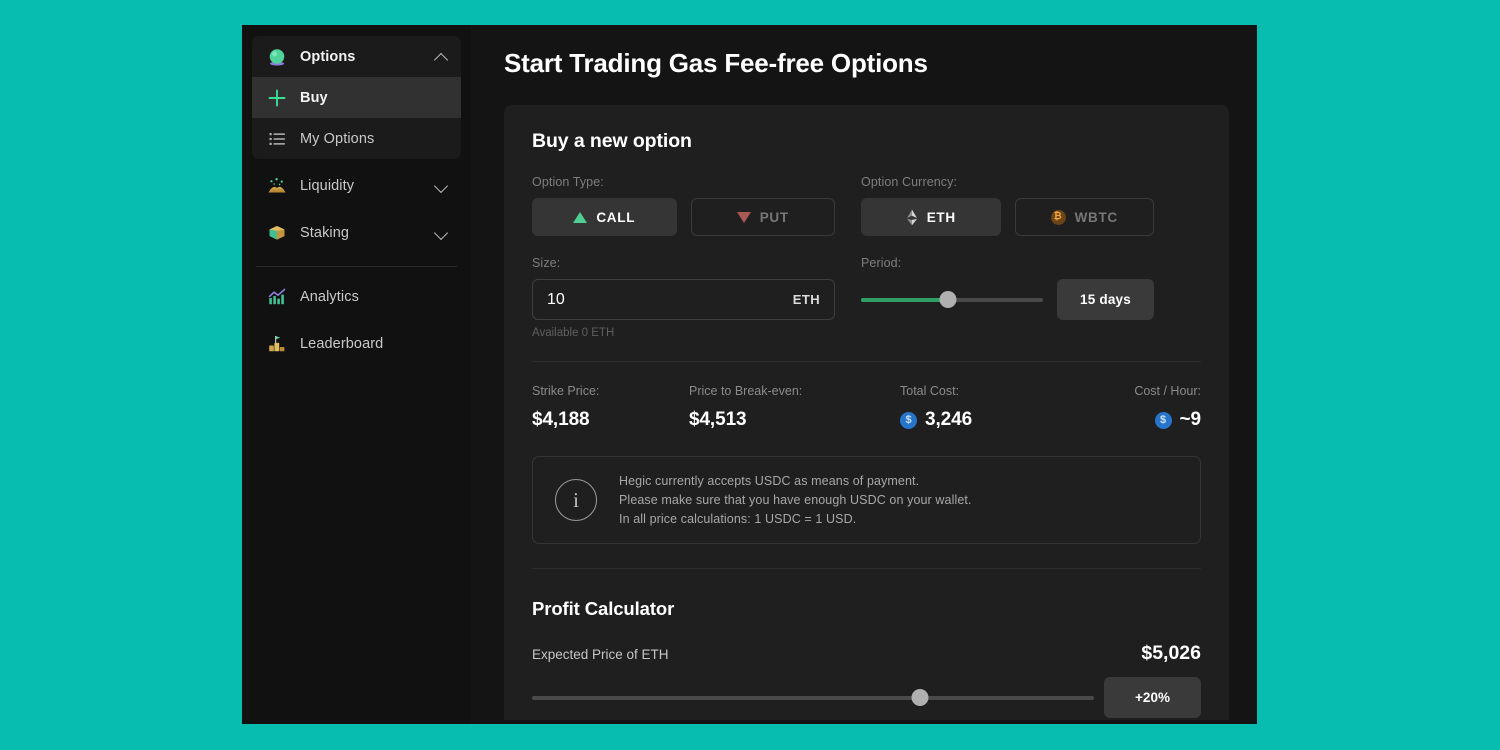  I want to click on option-type-call-label: CALL, so click(616, 217).